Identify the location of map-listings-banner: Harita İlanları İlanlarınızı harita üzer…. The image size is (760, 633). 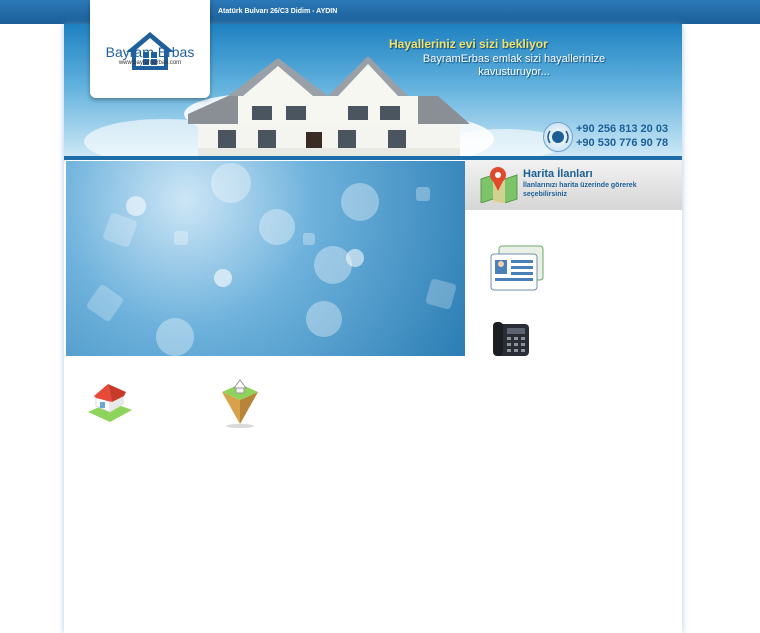
(573, 185).